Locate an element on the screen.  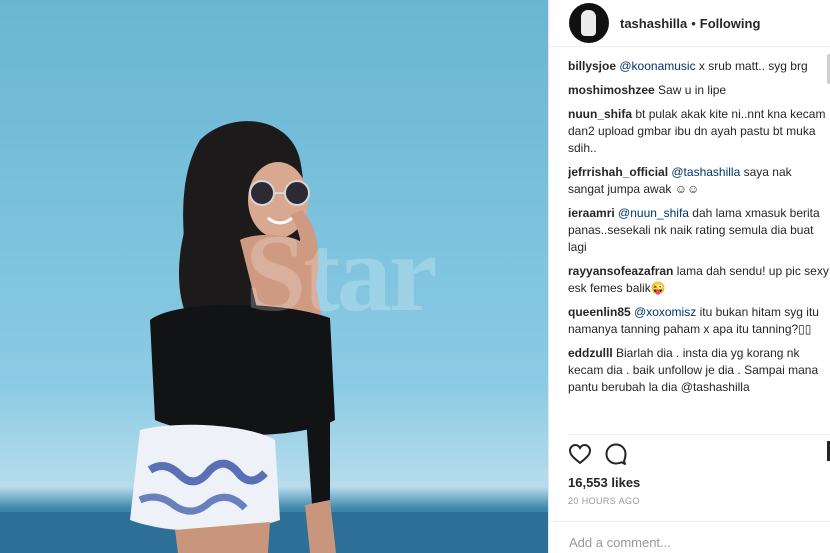
comment-mention: @nuun_shifa is located at coordinates (653, 213).